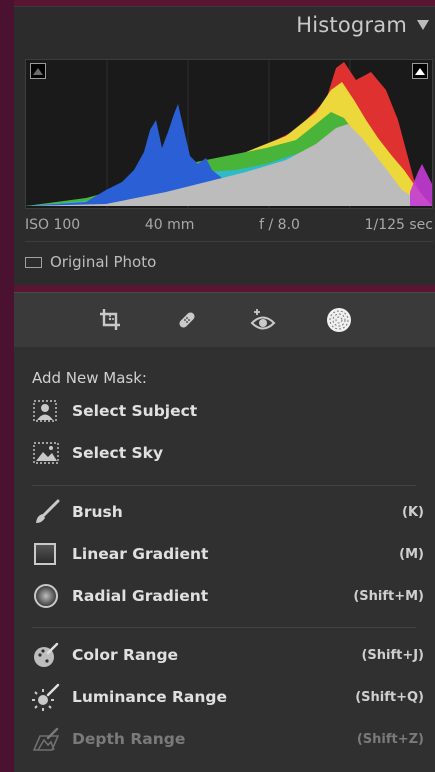  What do you see at coordinates (48, 512) in the screenshot?
I see `brush-icon` at bounding box center [48, 512].